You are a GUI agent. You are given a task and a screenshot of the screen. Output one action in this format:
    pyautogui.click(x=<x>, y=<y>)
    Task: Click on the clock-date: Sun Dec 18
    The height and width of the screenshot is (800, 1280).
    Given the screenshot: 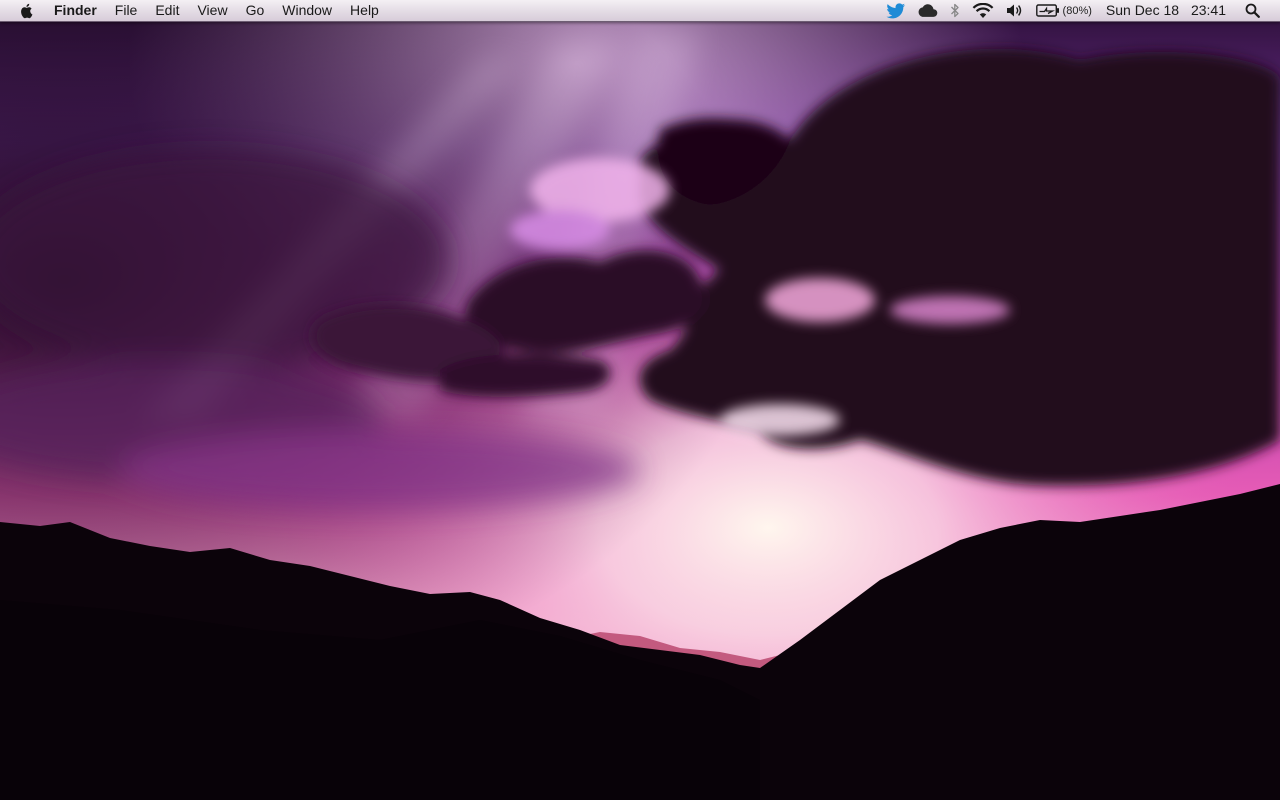 What is the action you would take?
    pyautogui.click(x=1142, y=10)
    